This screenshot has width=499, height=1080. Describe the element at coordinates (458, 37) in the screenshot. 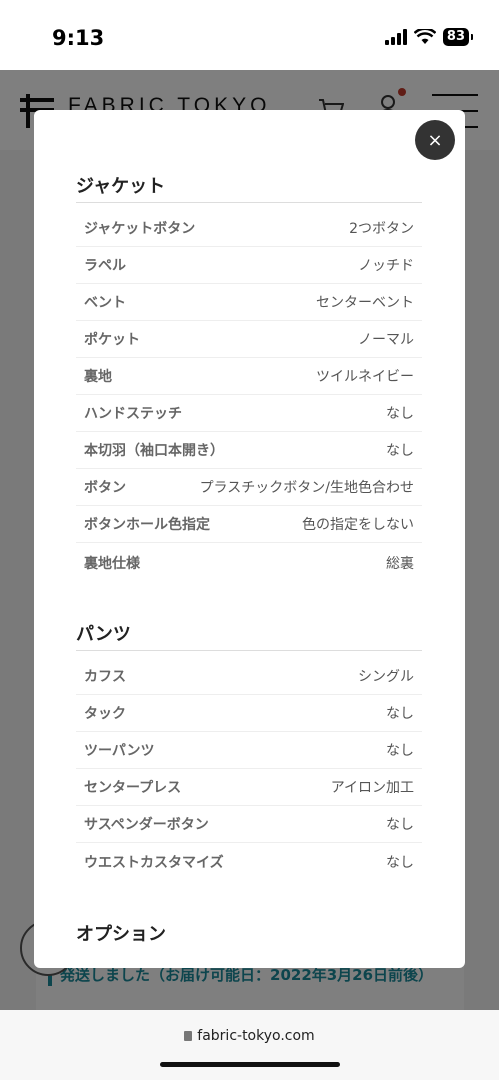

I see `battery-icon: 83` at that location.